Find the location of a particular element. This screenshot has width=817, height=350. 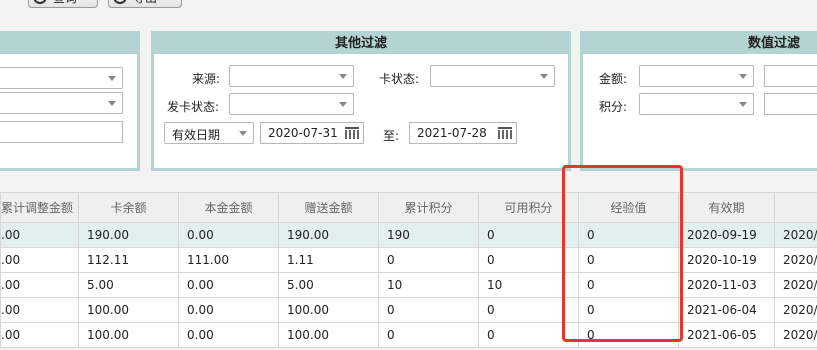

table-cell: 111.00 is located at coordinates (228, 260).